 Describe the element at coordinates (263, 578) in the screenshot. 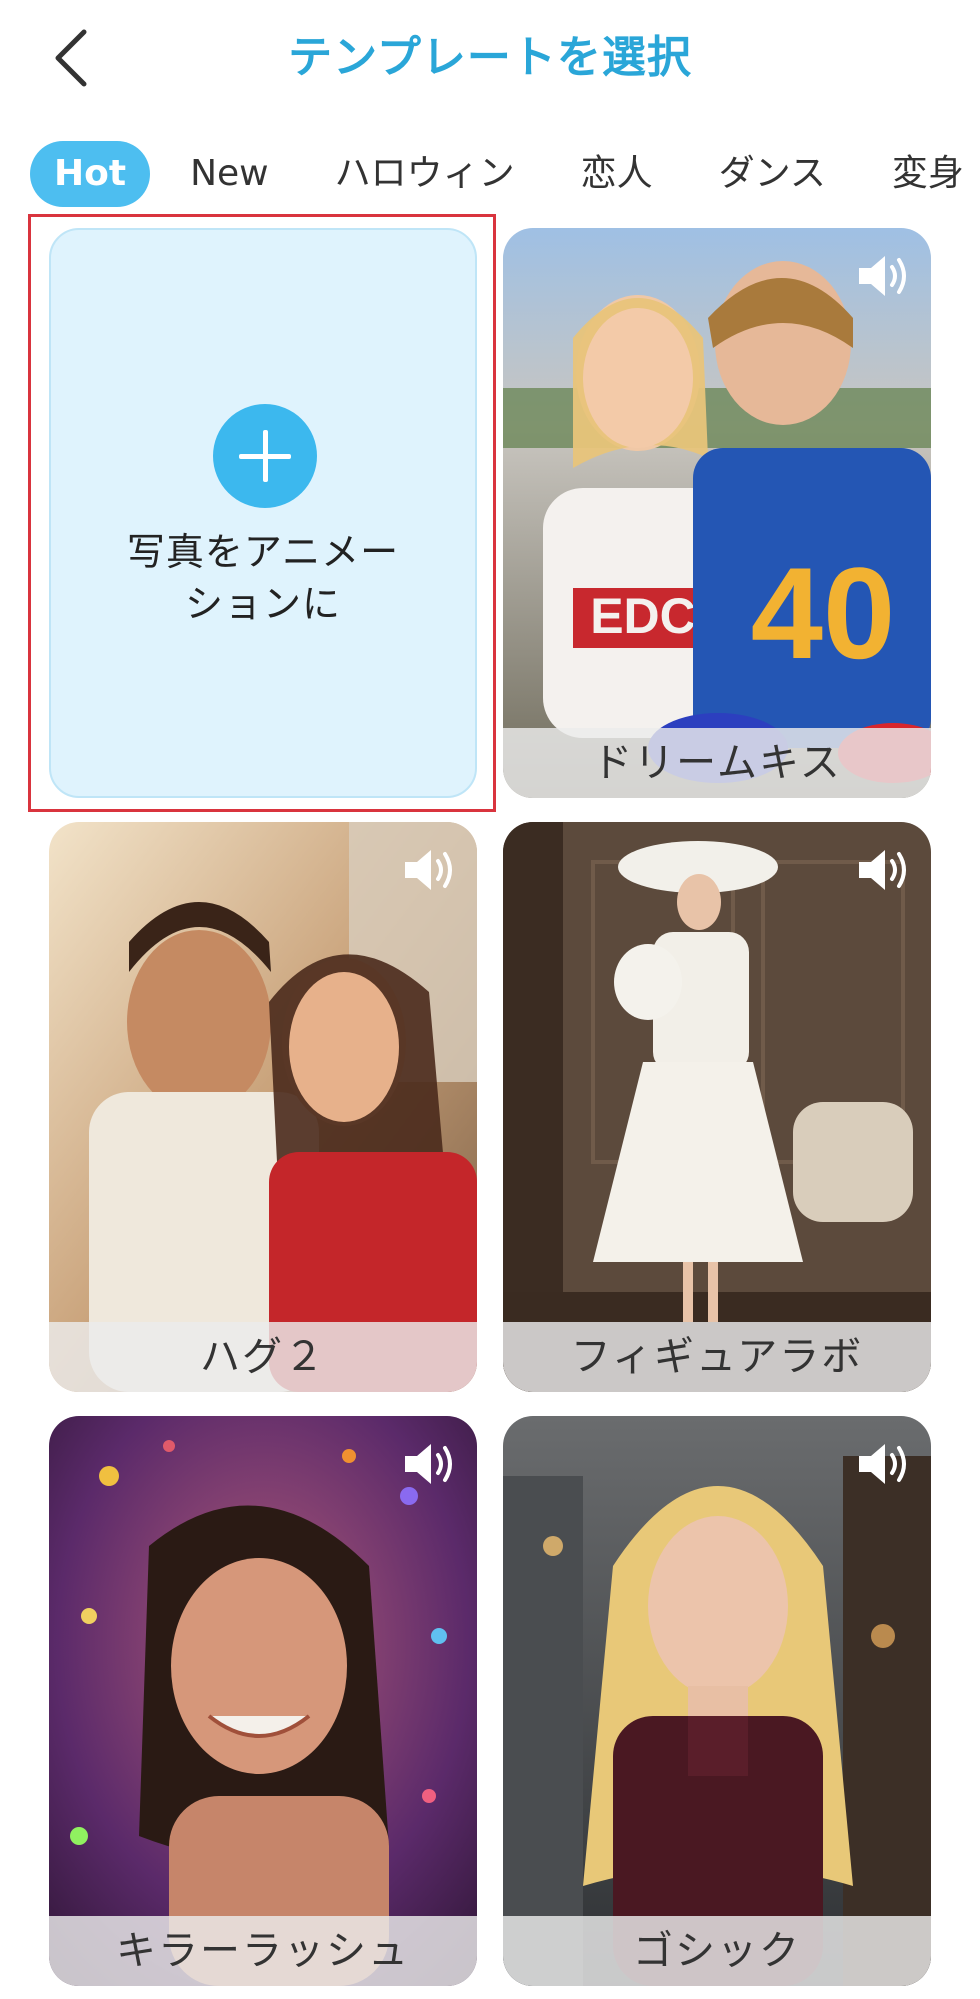

I see `animate-photo-label: 写真をアニメー ションに` at that location.